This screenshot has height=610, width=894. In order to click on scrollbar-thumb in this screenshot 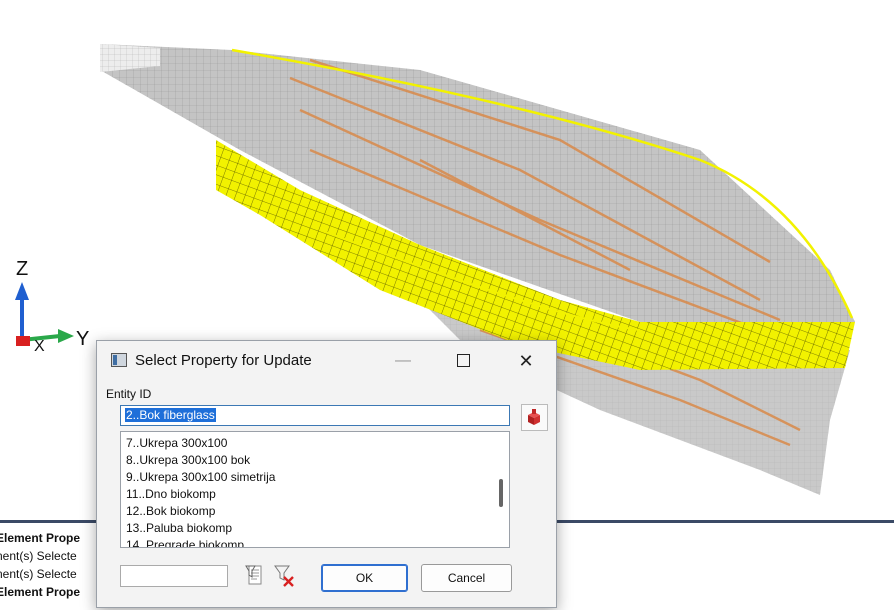, I will do `click(501, 493)`.